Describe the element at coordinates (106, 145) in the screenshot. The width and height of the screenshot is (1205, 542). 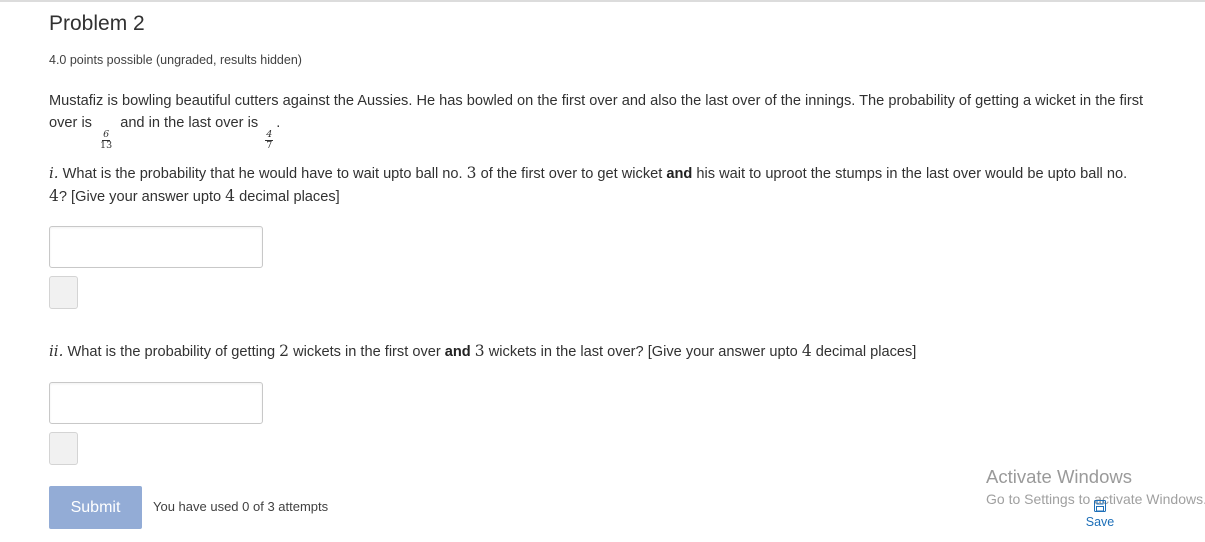
I see `fraction-denominator: 13` at that location.